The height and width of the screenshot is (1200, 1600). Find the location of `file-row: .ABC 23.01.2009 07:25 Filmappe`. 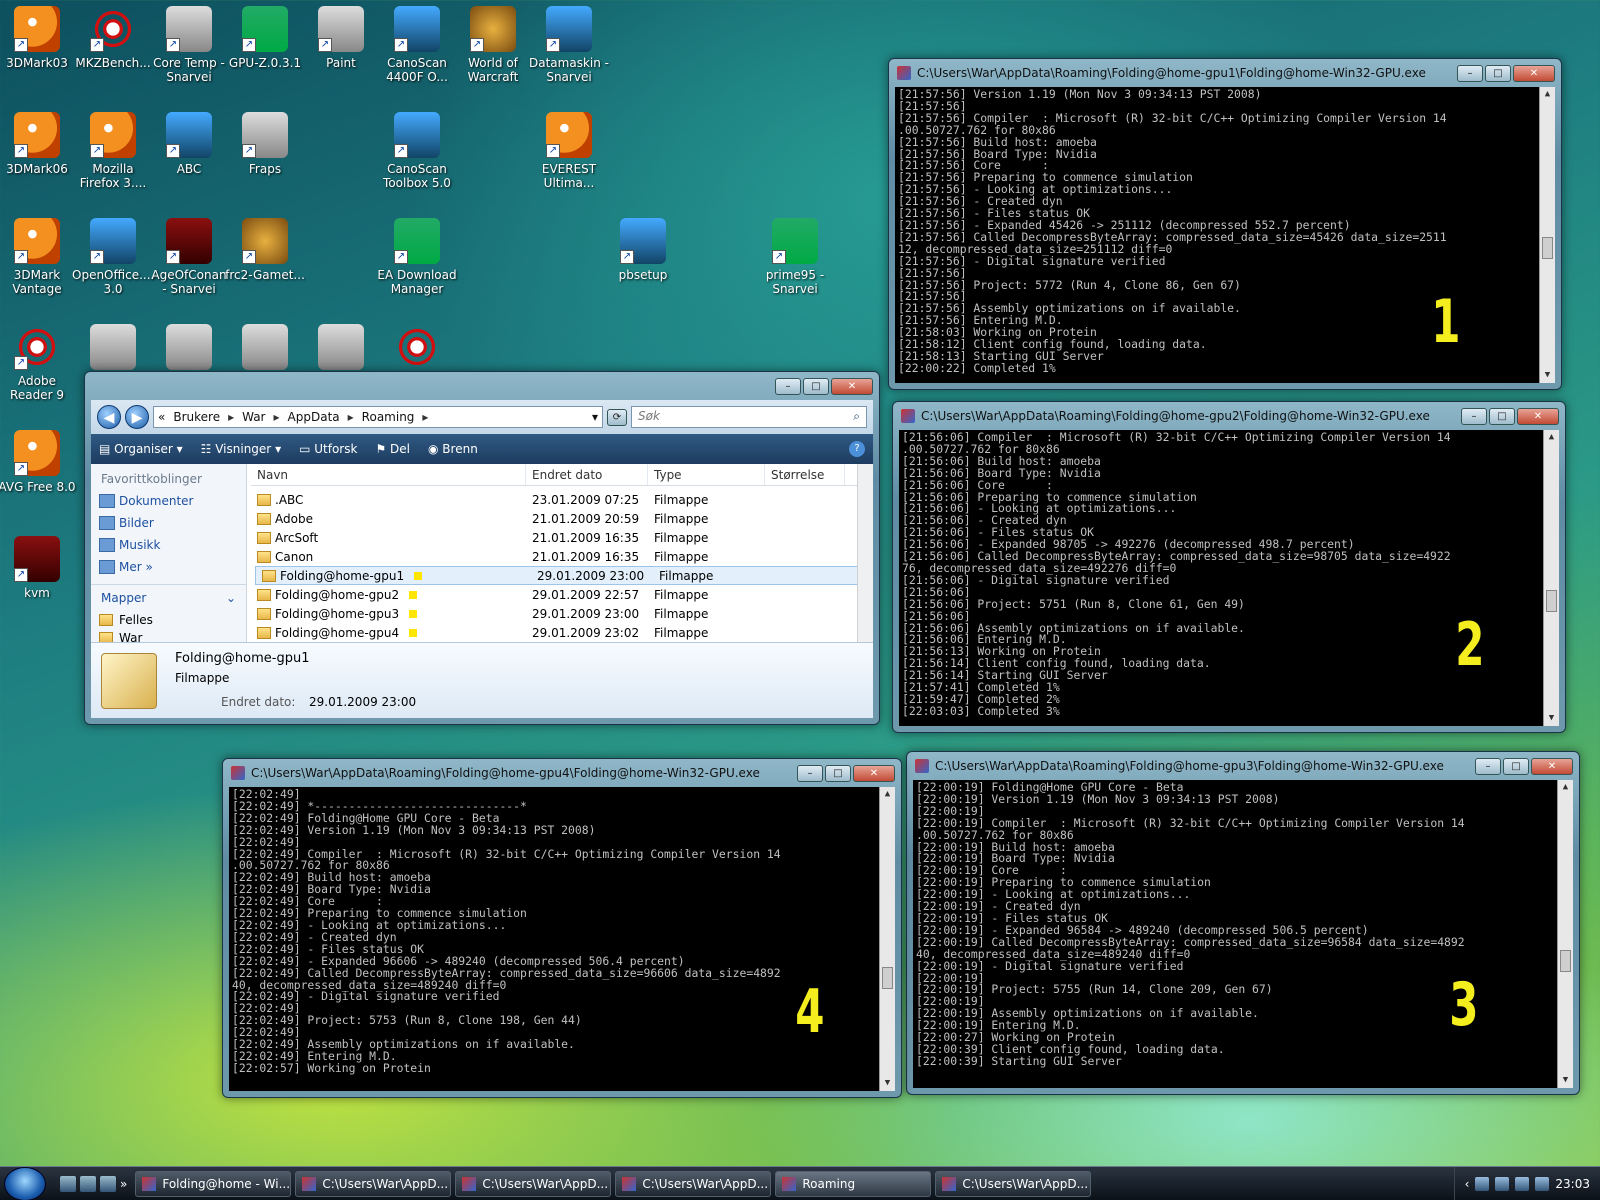

file-row: .ABC 23.01.2009 07:25 Filmappe is located at coordinates (562, 499).